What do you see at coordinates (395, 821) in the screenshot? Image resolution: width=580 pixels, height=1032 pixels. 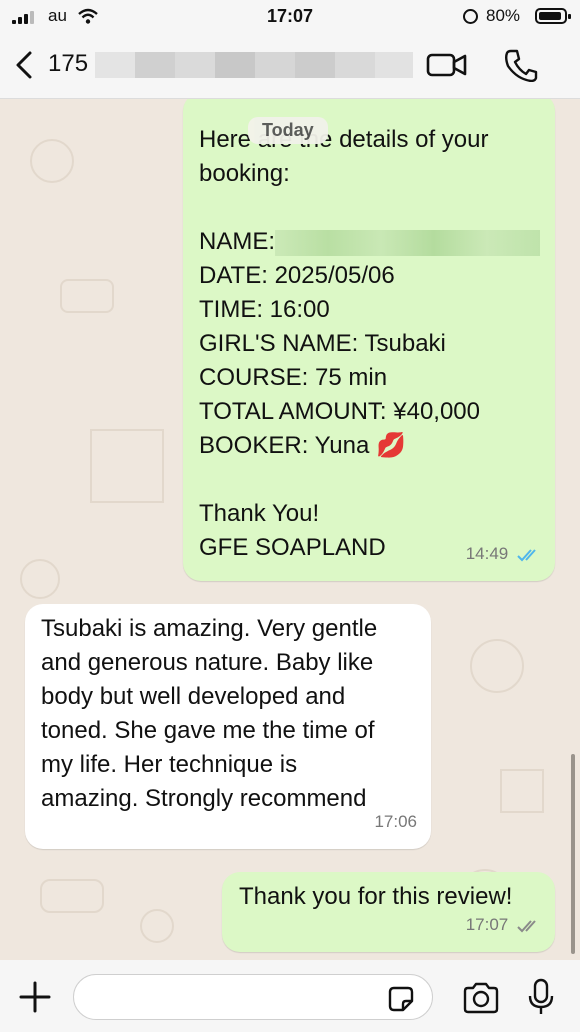 I see `message-time: 17:06` at bounding box center [395, 821].